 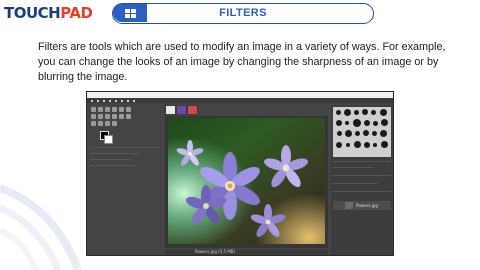 I want to click on layer-name: flowers.jpg, so click(x=367, y=205).